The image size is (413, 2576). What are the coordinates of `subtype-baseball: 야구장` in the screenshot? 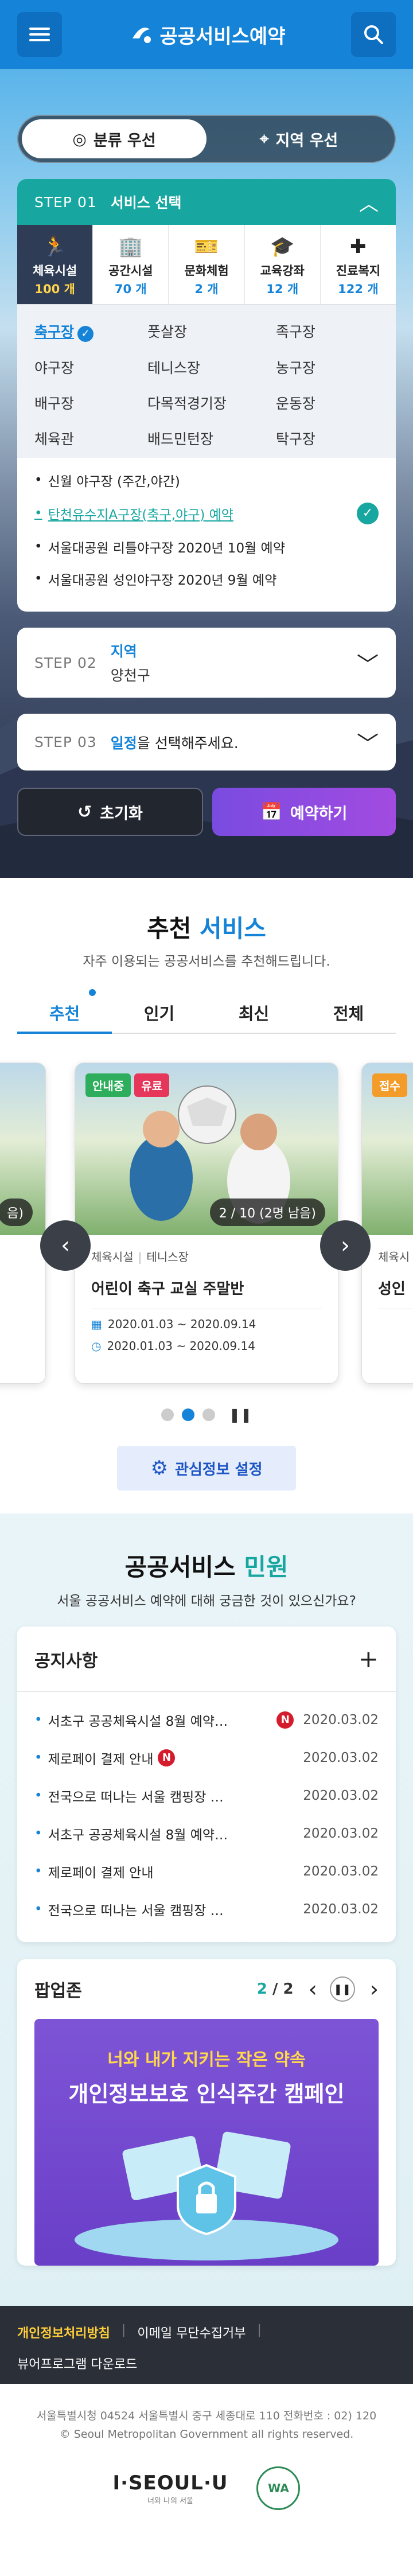 It's located at (90, 367).